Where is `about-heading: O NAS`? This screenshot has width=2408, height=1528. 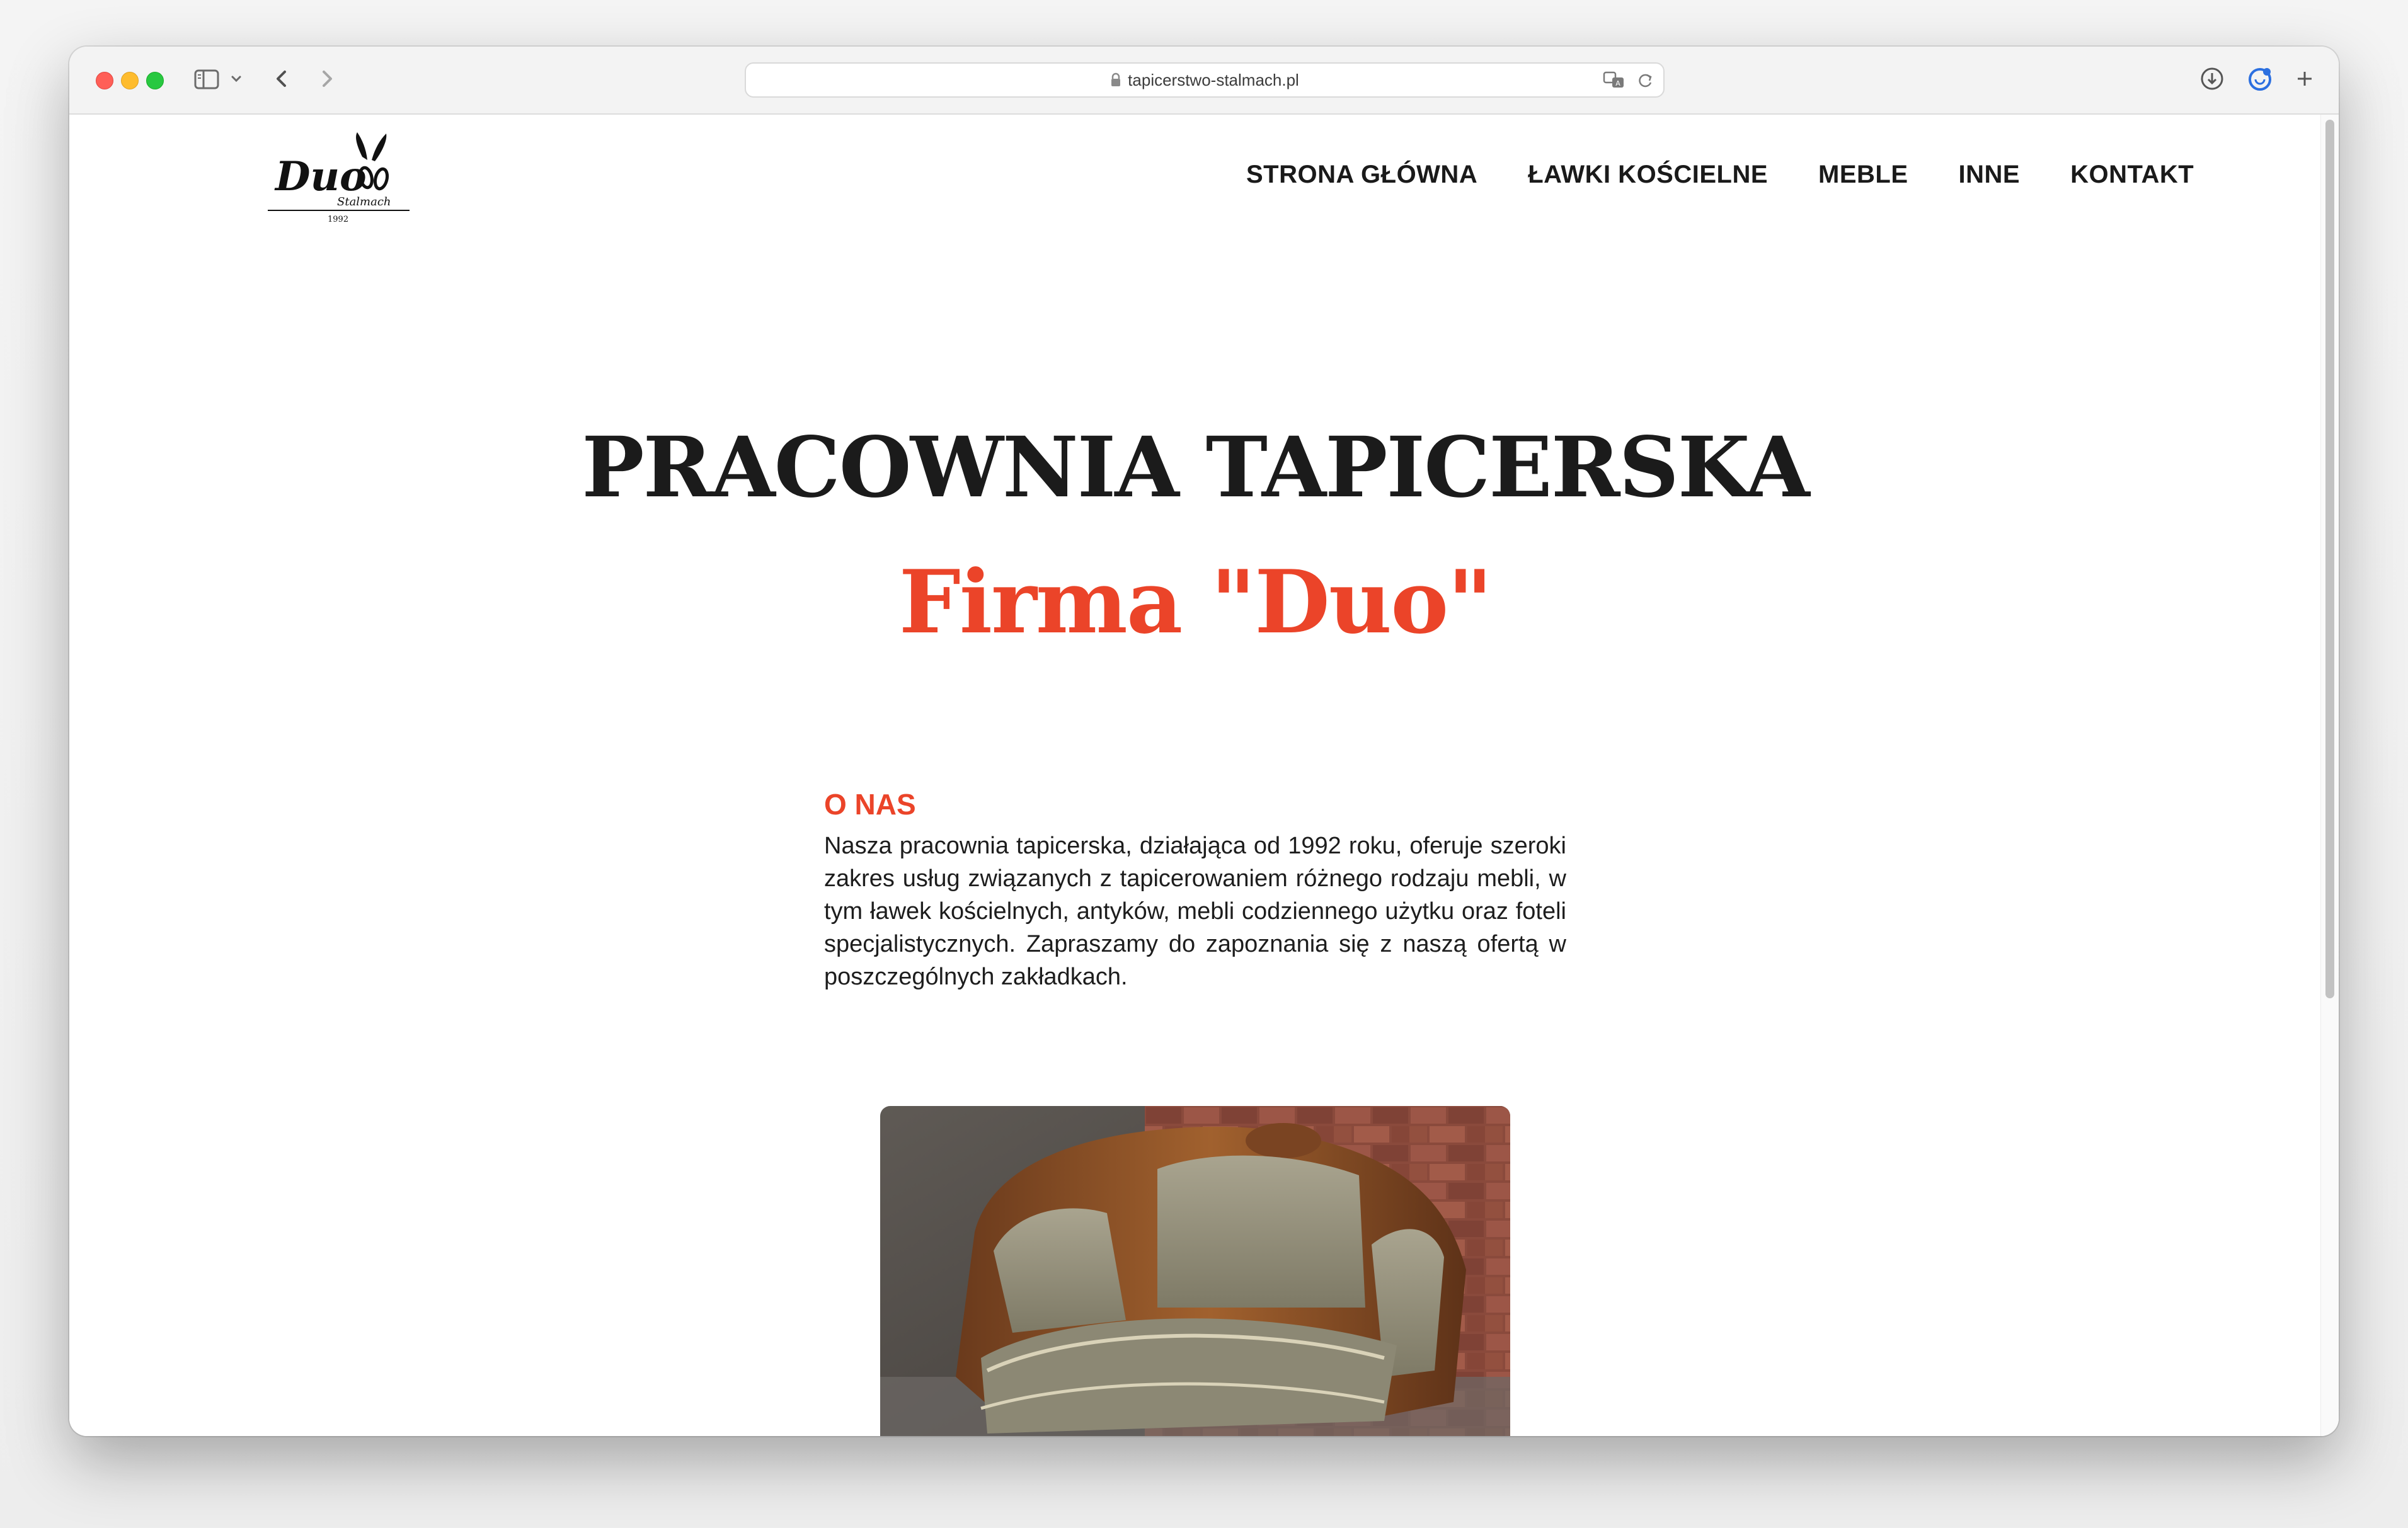
about-heading: O NAS is located at coordinates (870, 805).